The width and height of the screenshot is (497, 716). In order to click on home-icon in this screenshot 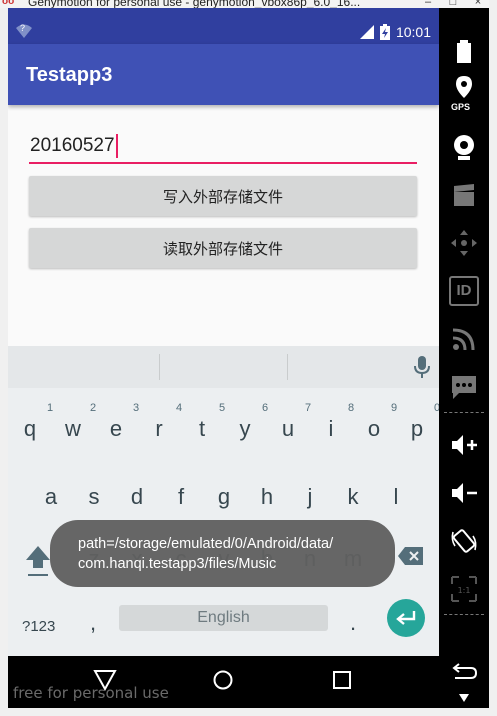, I will do `click(223, 680)`.